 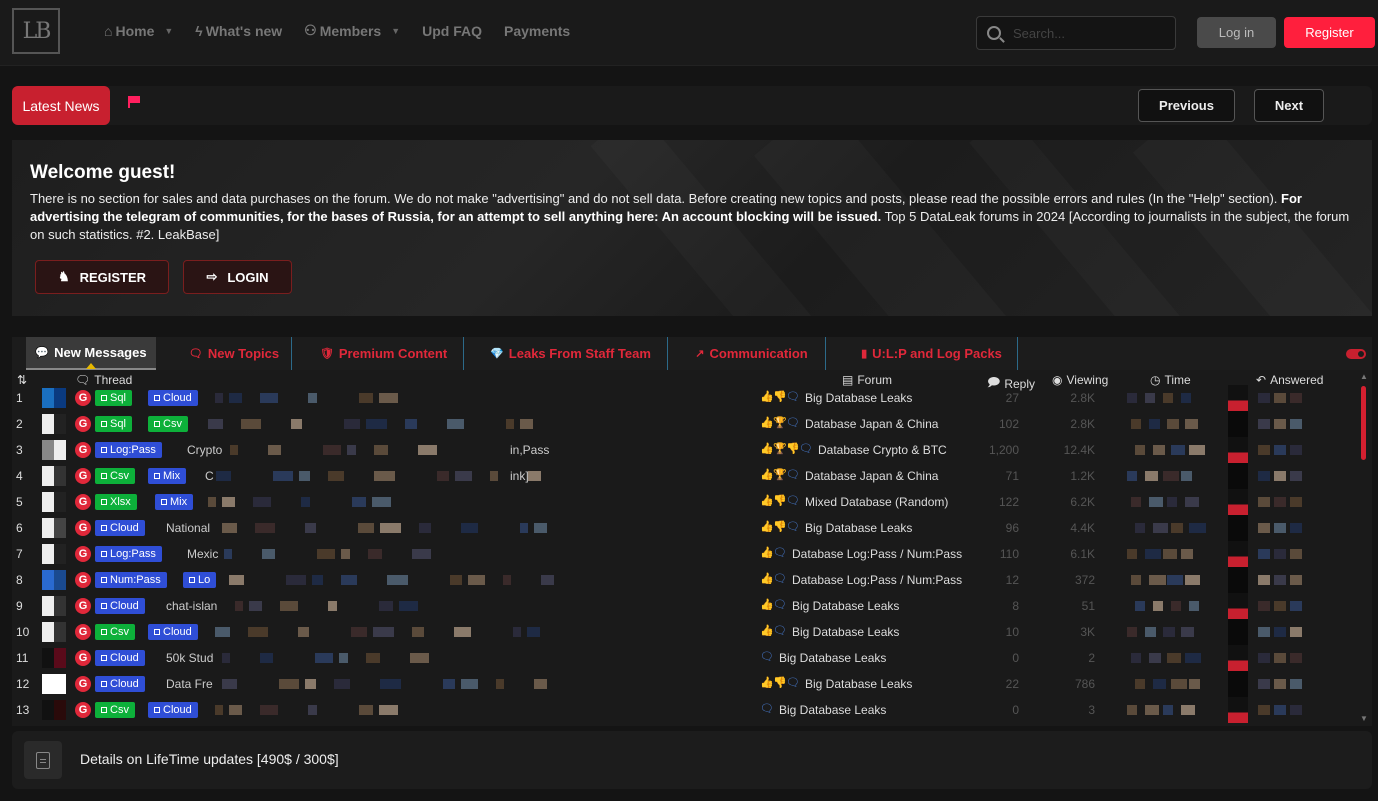 I want to click on tag-chip: Num:Pass, so click(x=131, y=580).